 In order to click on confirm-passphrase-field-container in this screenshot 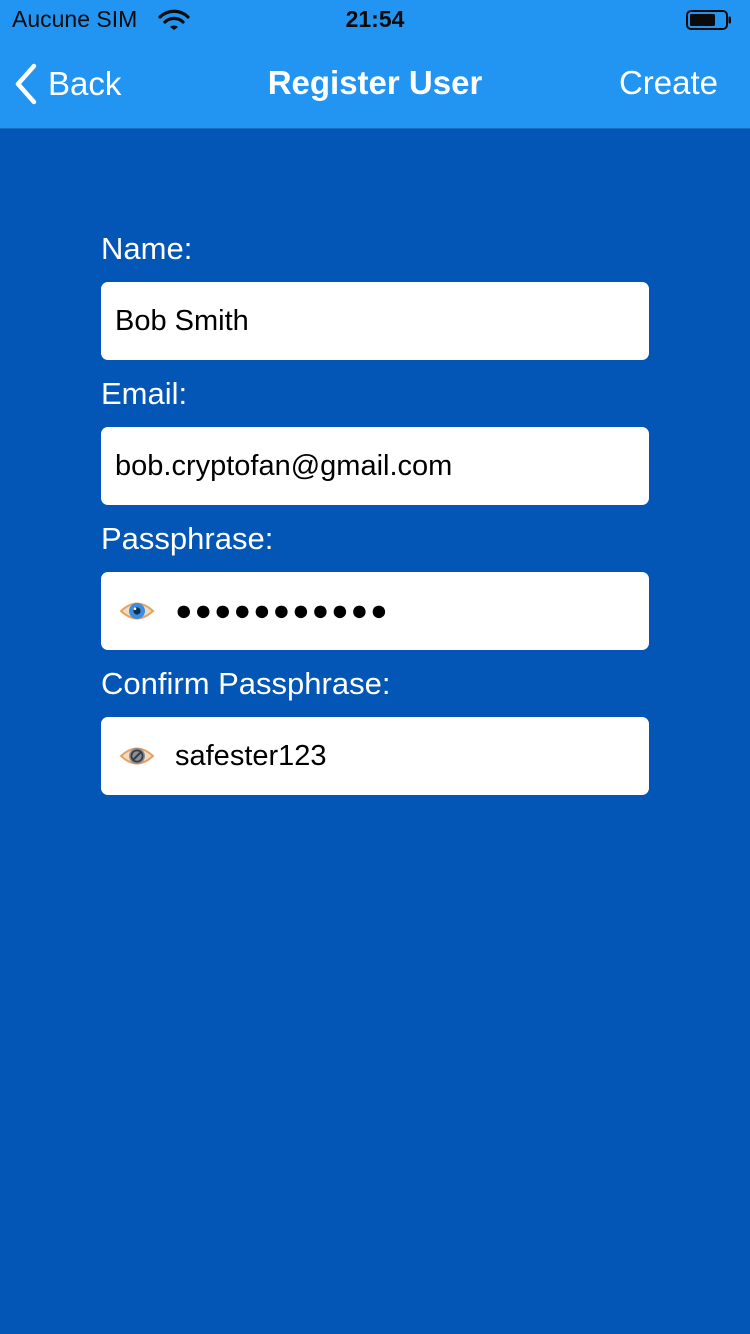, I will do `click(375, 756)`.